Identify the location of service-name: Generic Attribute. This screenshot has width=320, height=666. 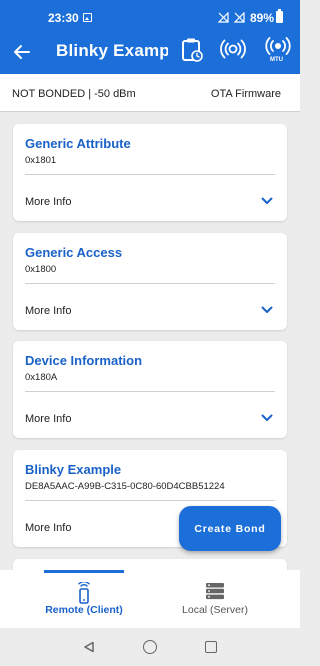
(78, 143).